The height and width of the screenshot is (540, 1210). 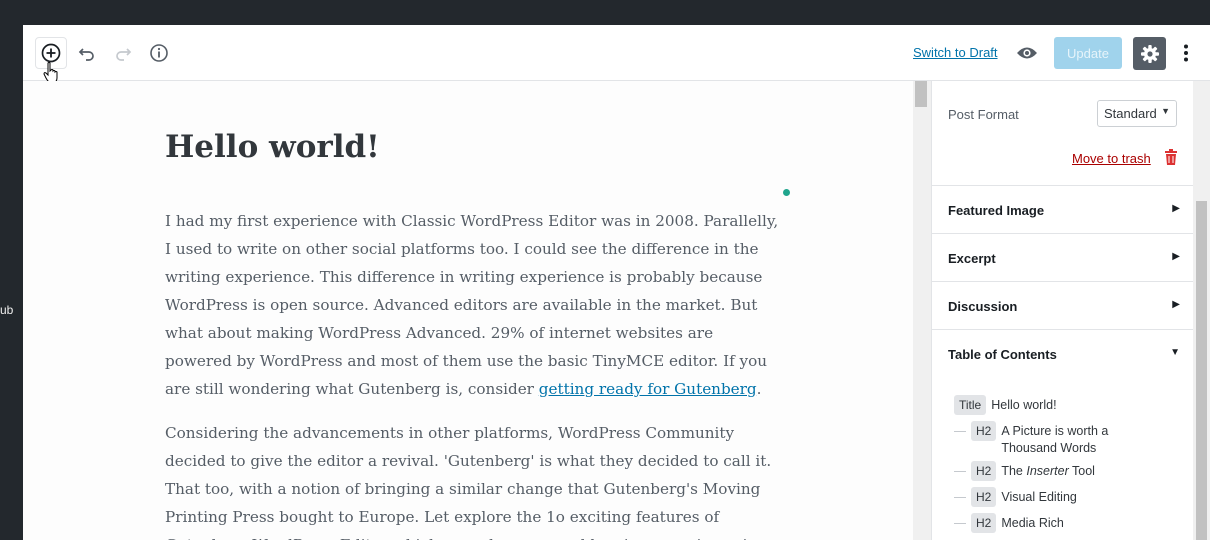 What do you see at coordinates (1130, 113) in the screenshot?
I see `post-format-value: Standard` at bounding box center [1130, 113].